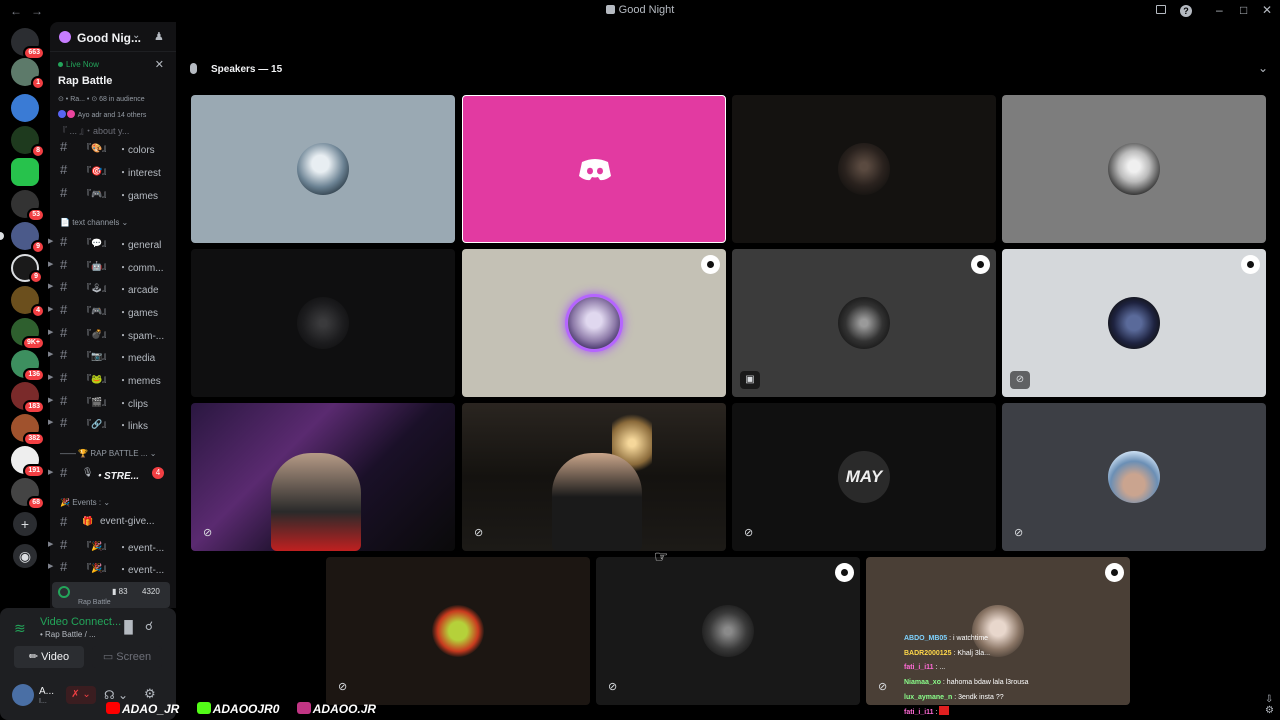 Image resolution: width=1280 pixels, height=720 pixels. Describe the element at coordinates (113, 37) in the screenshot. I see `server-header: Good Nig... ⌄ ♟` at that location.